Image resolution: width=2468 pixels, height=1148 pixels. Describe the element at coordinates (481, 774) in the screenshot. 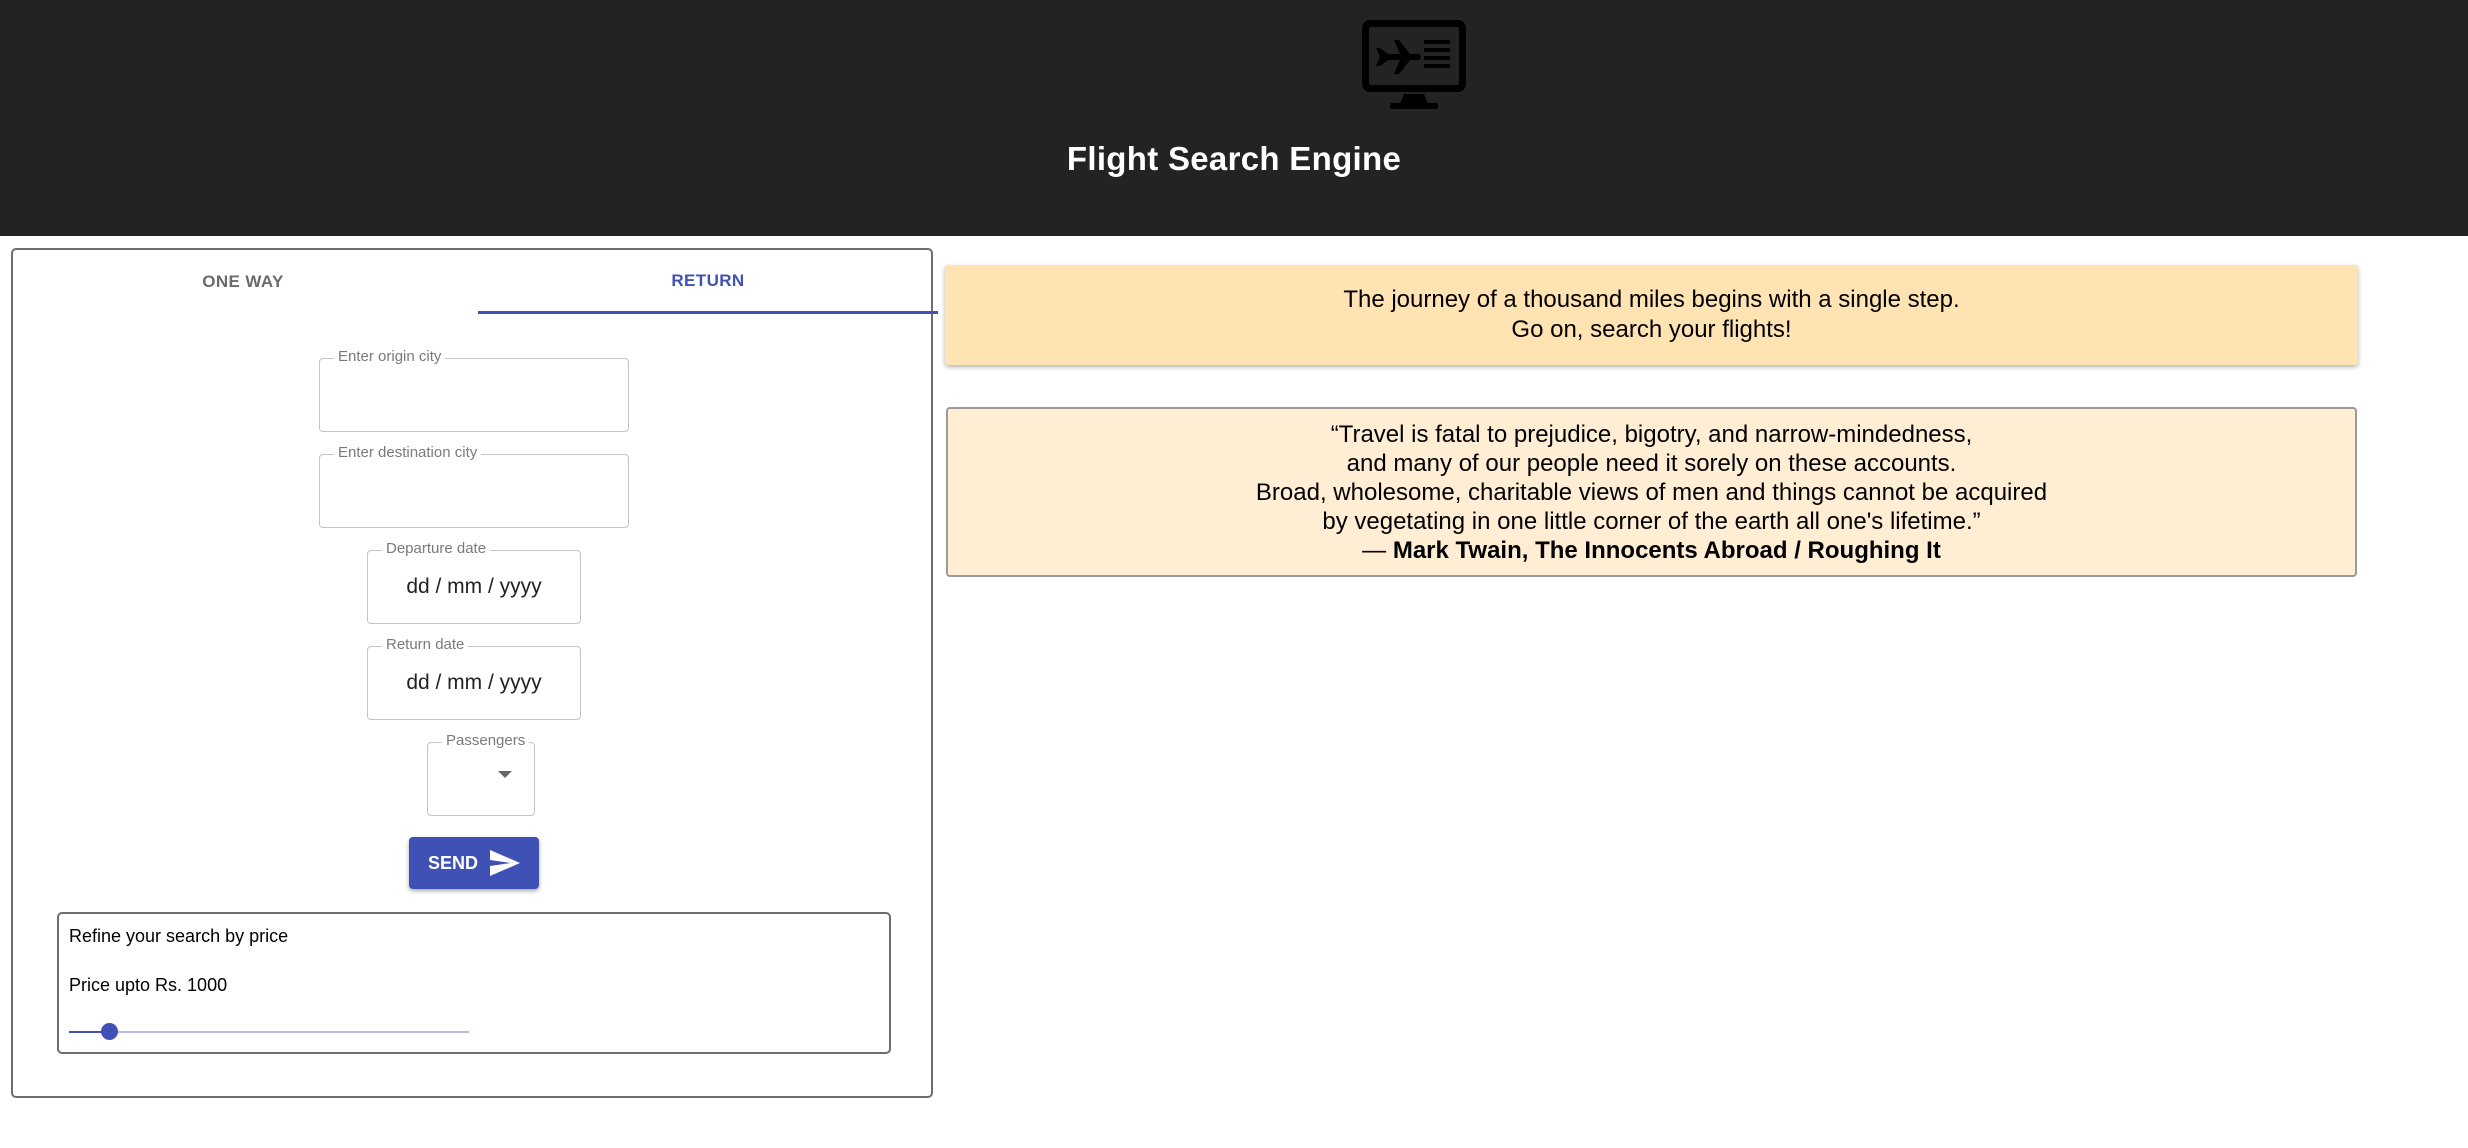

I see `passengers-select: Passengers` at that location.